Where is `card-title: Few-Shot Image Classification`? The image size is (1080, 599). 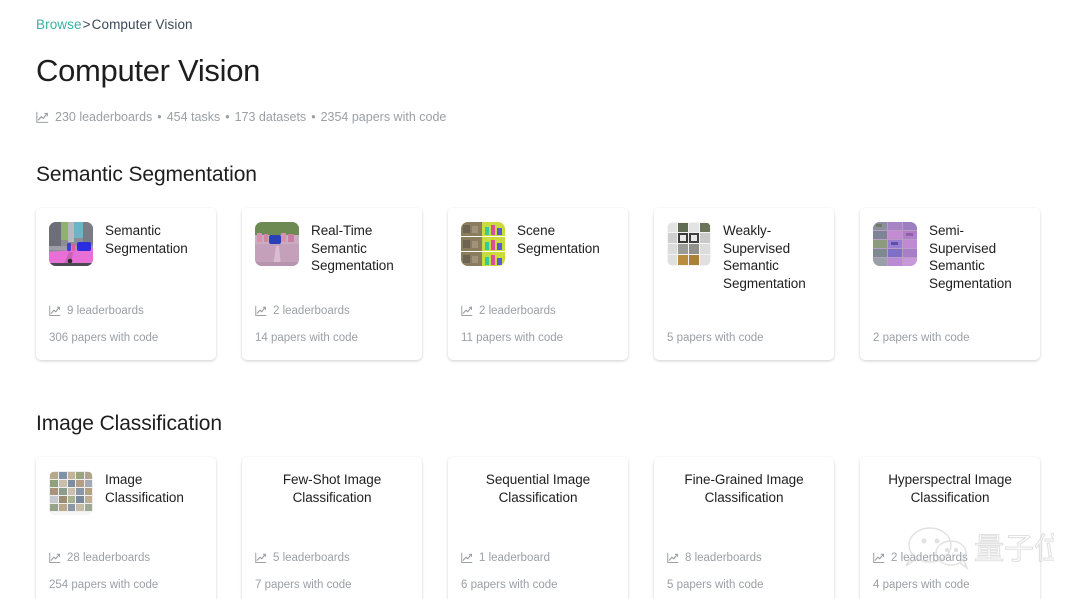
card-title: Few-Shot Image Classification is located at coordinates (332, 488).